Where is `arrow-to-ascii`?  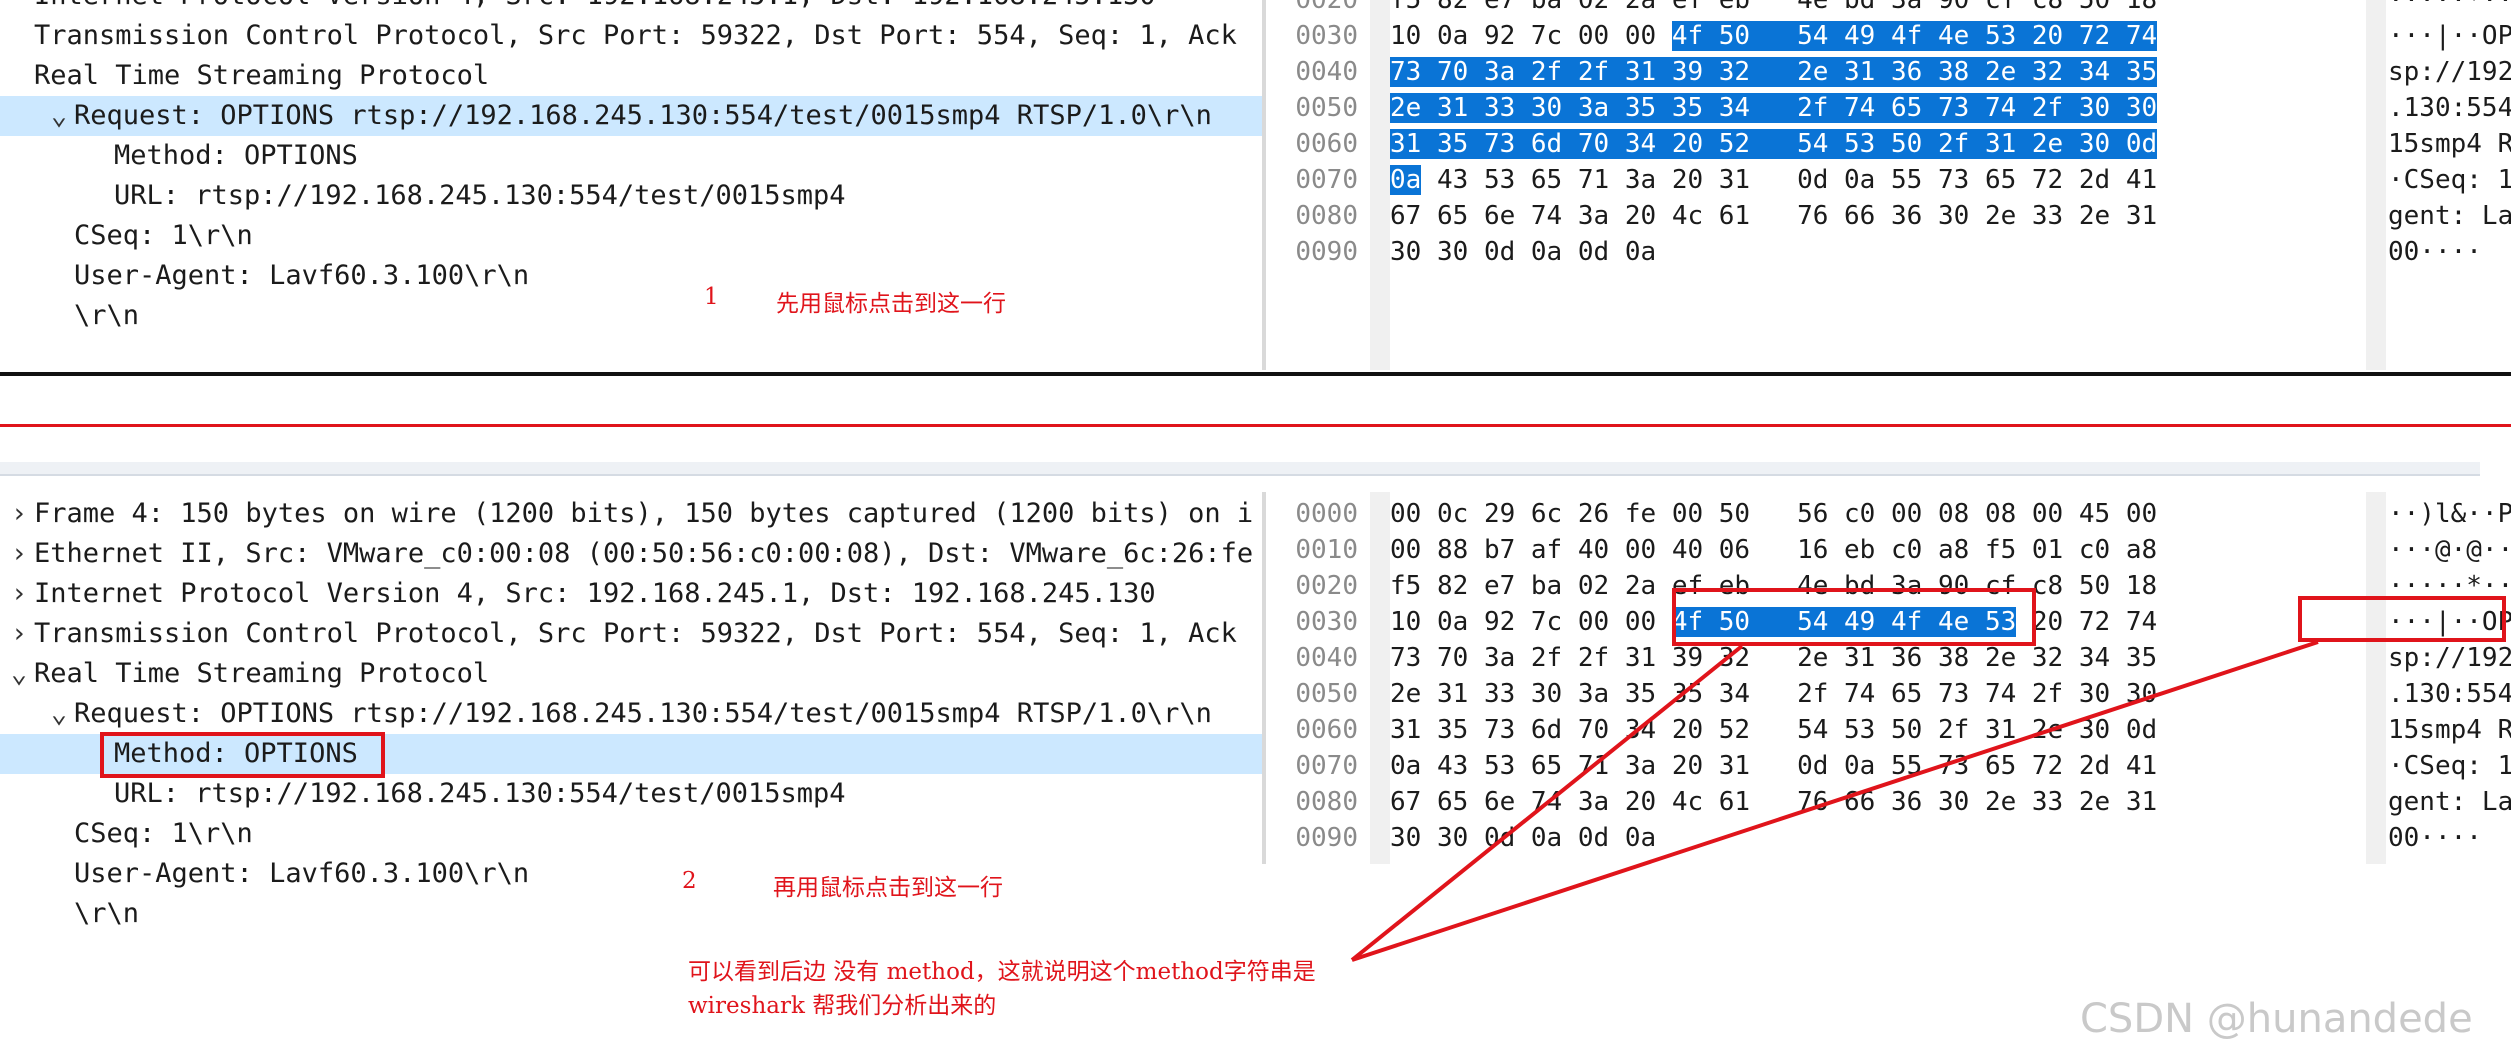 arrow-to-ascii is located at coordinates (1835, 801).